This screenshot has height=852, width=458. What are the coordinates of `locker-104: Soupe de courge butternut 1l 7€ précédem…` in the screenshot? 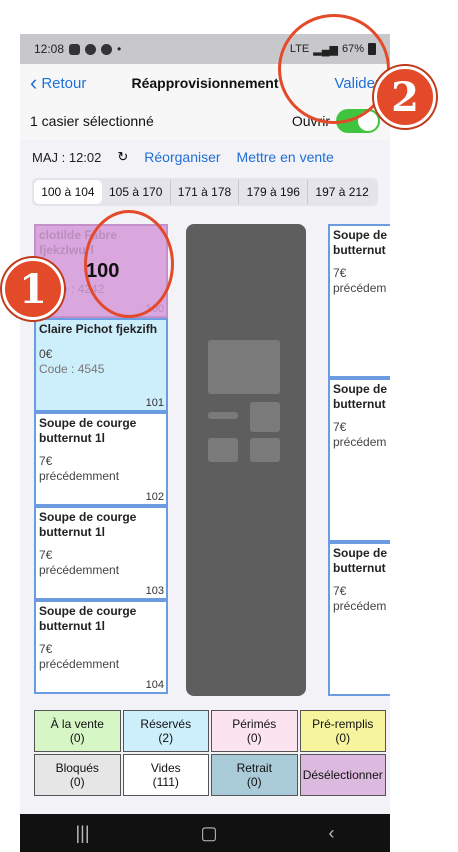 It's located at (101, 647).